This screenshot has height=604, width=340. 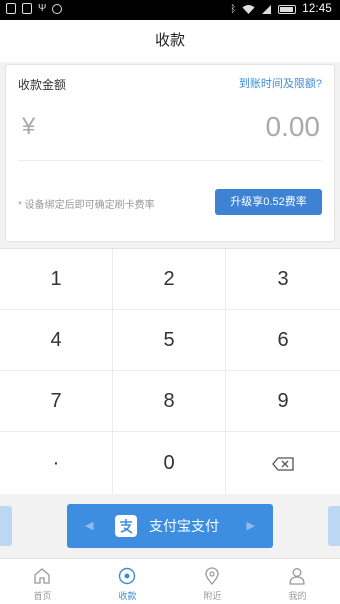 I want to click on backspace-icon, so click(x=283, y=463).